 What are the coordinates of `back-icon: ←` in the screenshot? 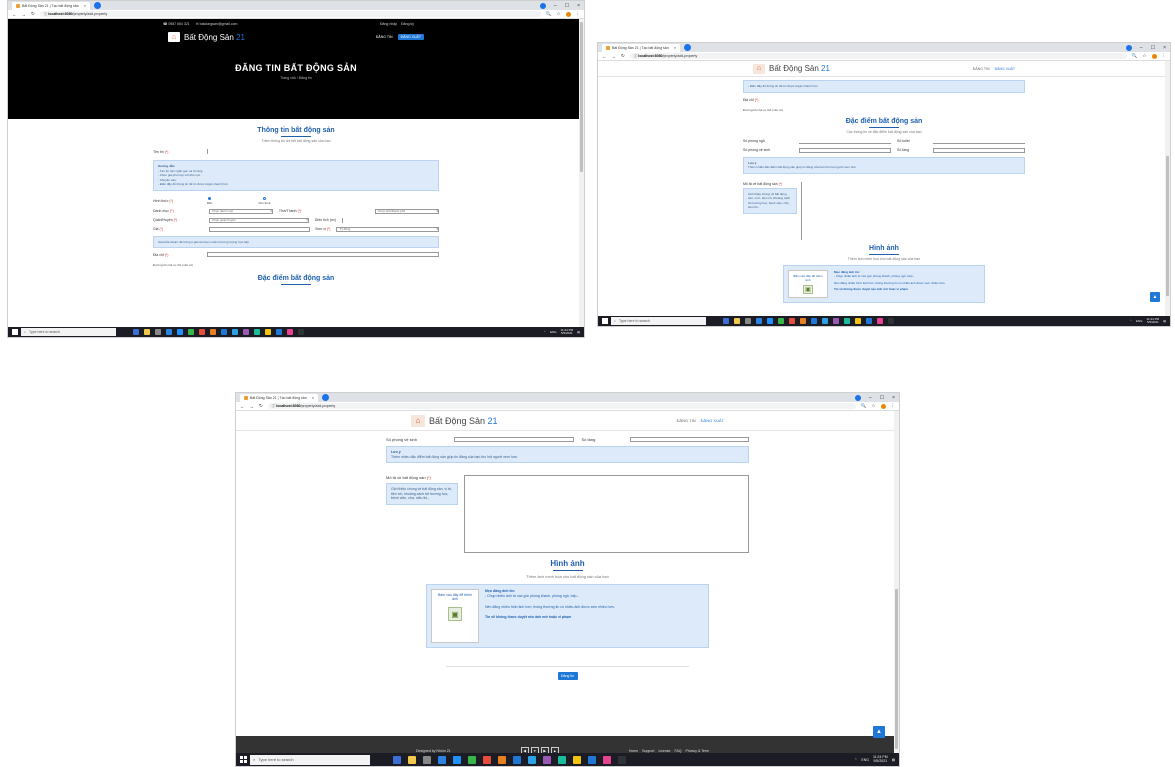 It's located at (242, 406).